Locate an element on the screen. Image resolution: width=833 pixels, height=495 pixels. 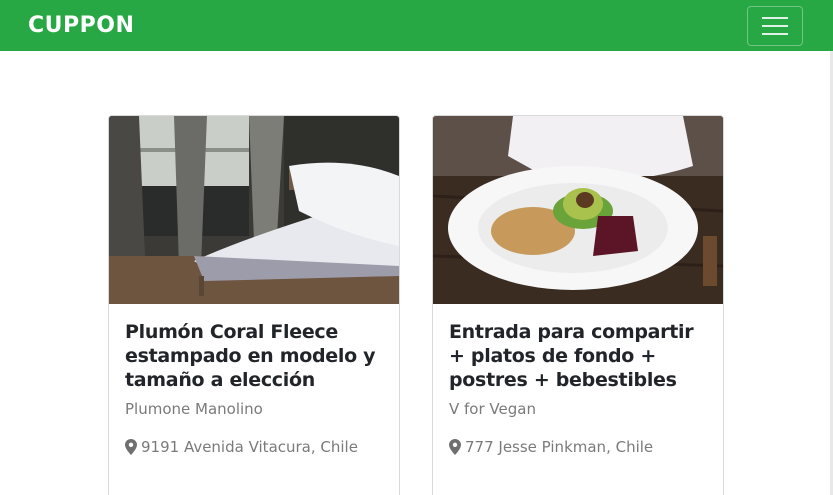
salad-bowl-photo is located at coordinates (578, 210).